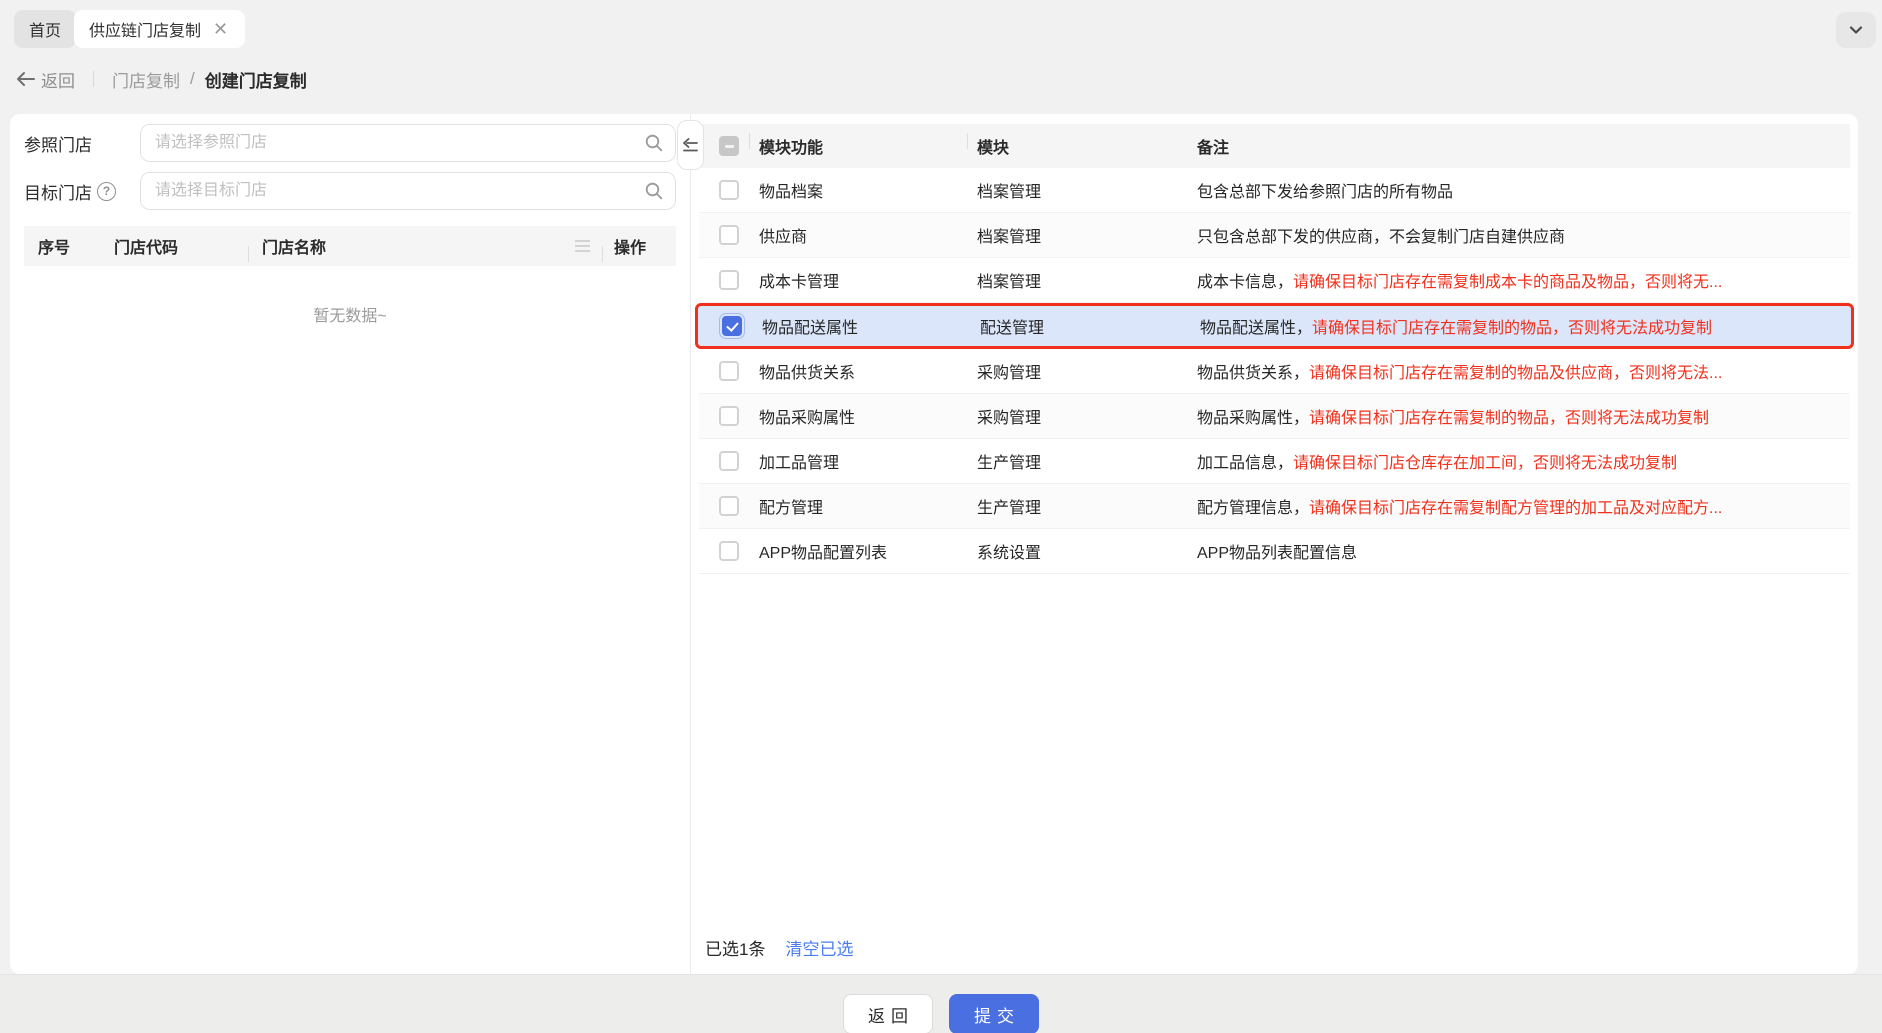 This screenshot has width=1882, height=1033. I want to click on module-function-cell: APP物品配置列表, so click(823, 553).